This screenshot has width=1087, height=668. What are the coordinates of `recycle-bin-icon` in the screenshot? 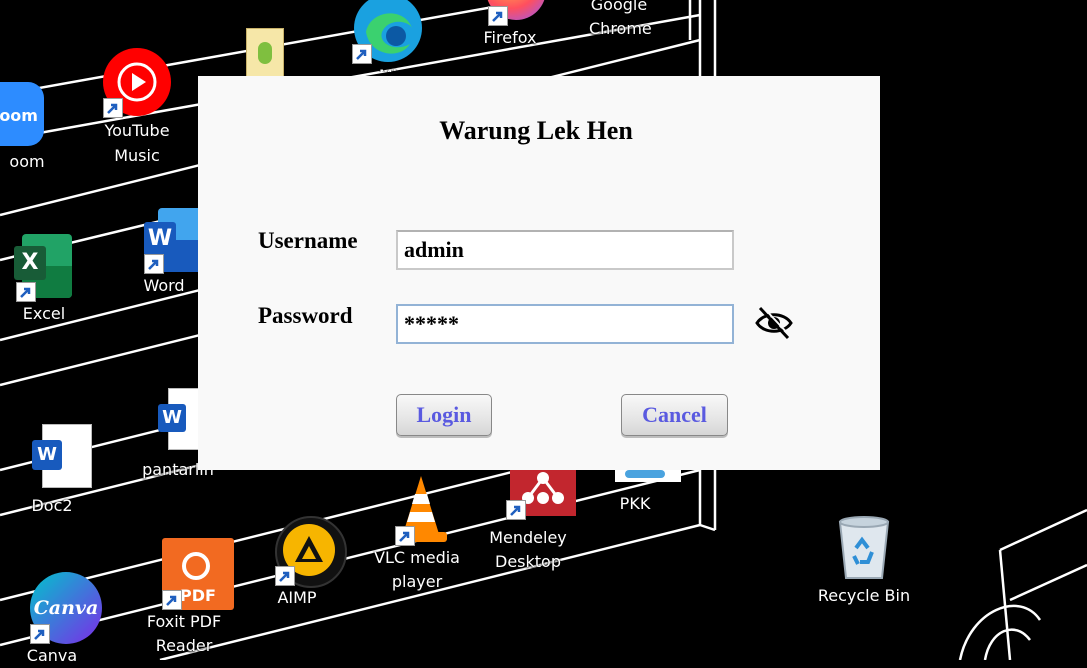 It's located at (864, 548).